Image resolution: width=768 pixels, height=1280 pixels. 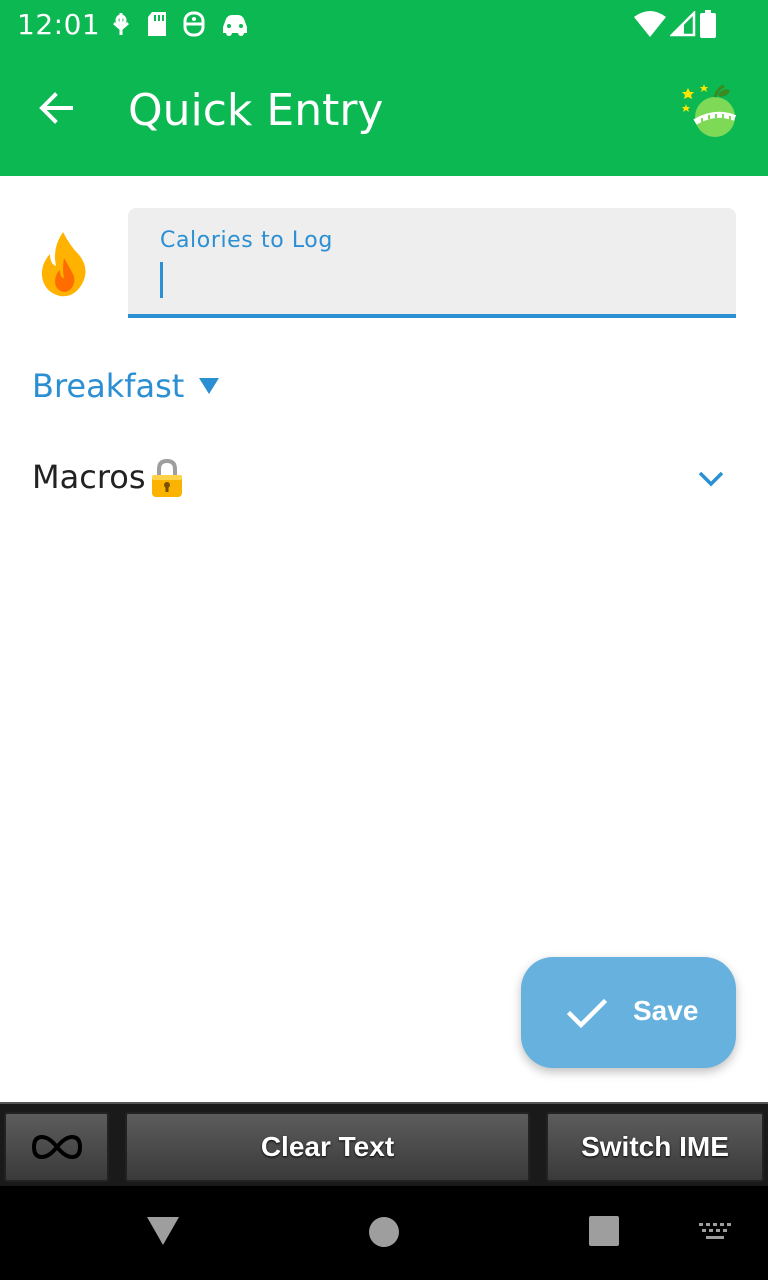 What do you see at coordinates (180, 24) in the screenshot?
I see `status-icons-left` at bounding box center [180, 24].